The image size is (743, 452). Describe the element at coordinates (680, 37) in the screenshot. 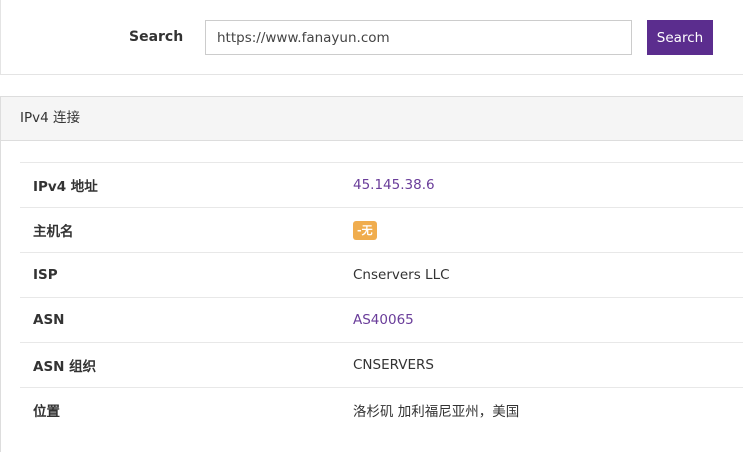

I see `search-button: Search` at that location.